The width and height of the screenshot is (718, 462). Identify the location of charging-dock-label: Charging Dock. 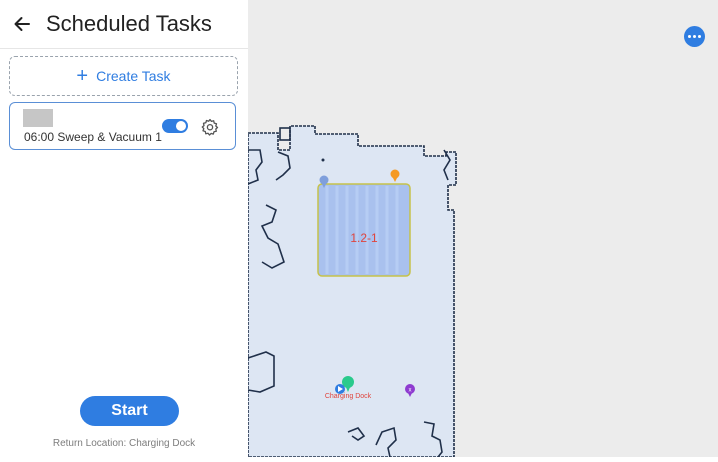
(348, 396).